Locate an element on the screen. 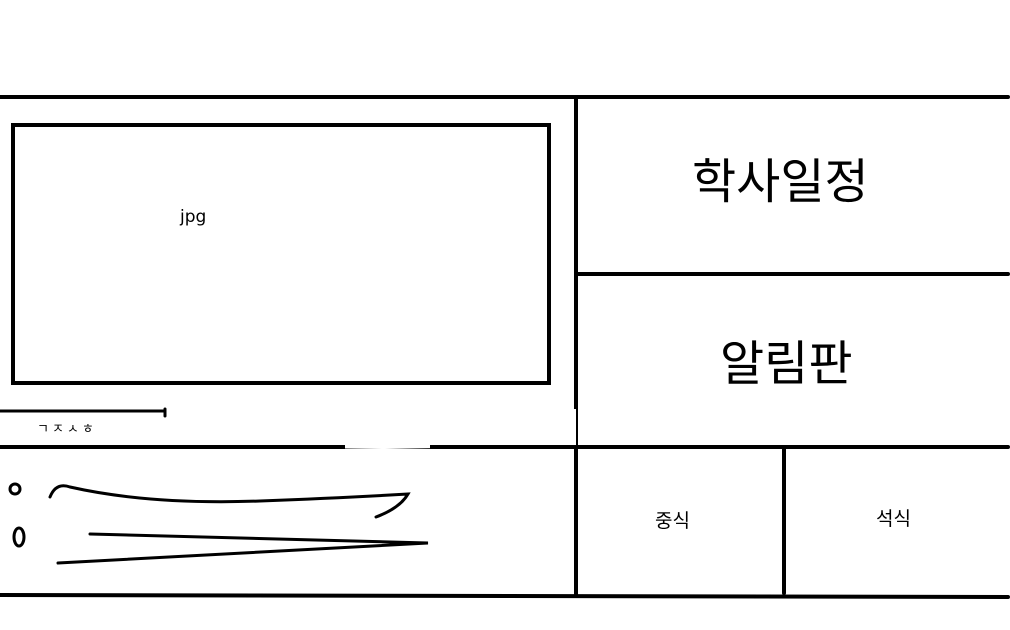 This screenshot has width=1010, height=630. dinner-menu-label: 석식 is located at coordinates (893, 519).